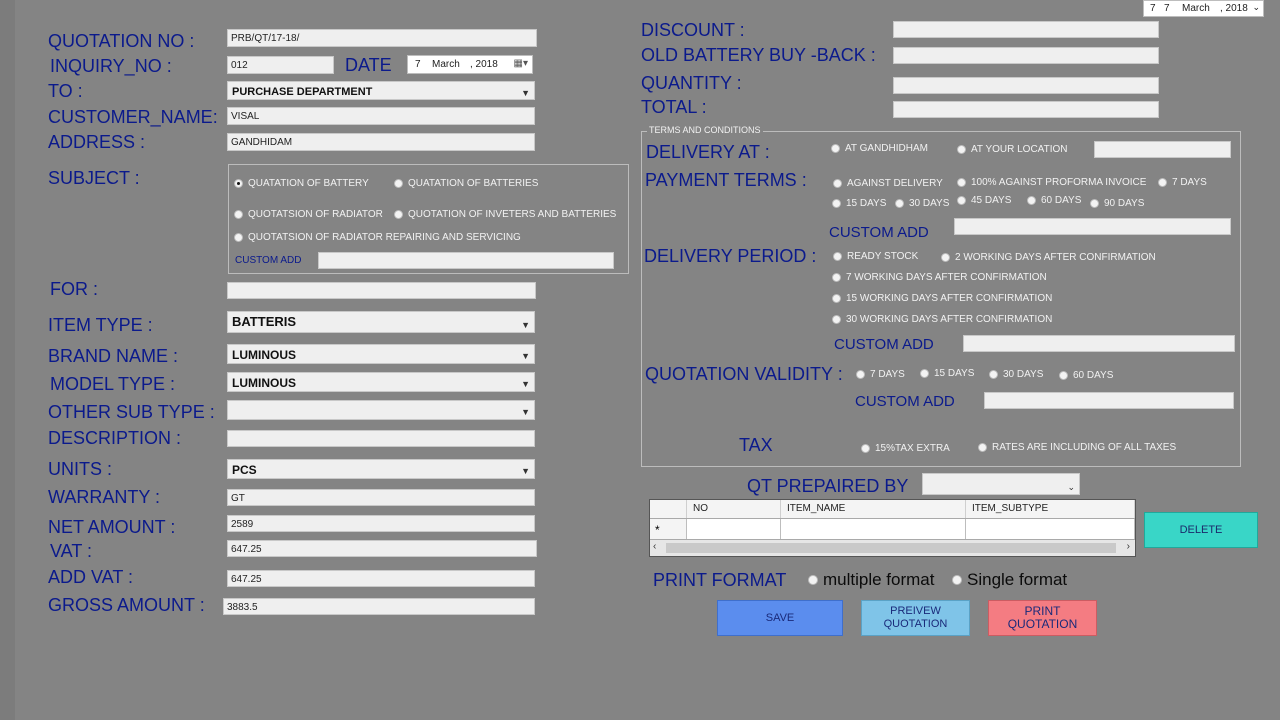 The height and width of the screenshot is (720, 1280). I want to click on date-picker: 7 March , 2018 ▦▾, so click(470, 64).